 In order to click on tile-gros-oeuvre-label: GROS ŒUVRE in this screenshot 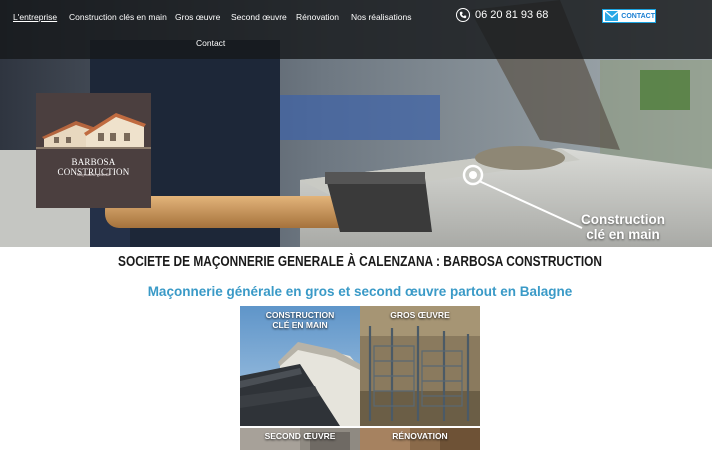, I will do `click(420, 315)`.